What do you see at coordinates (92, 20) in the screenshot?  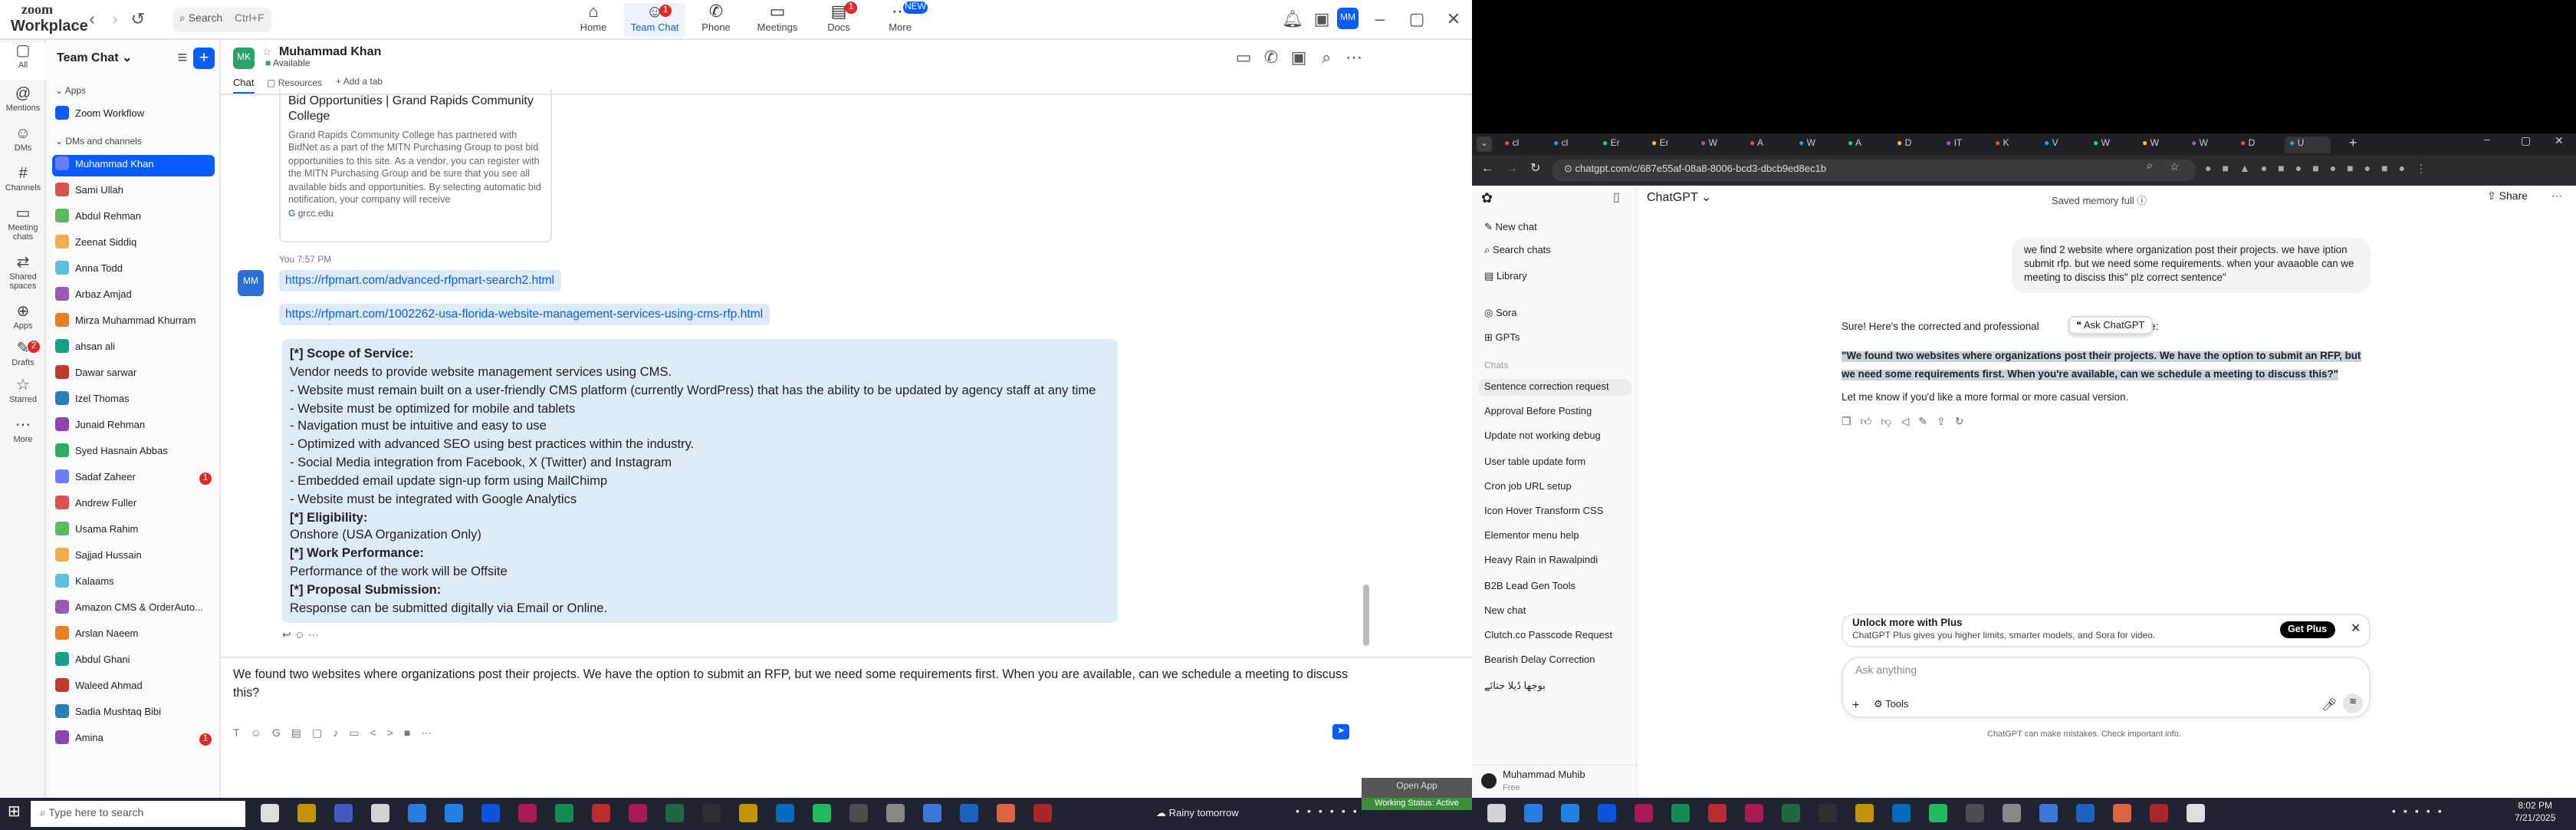 I see `back-icon: ‹` at bounding box center [92, 20].